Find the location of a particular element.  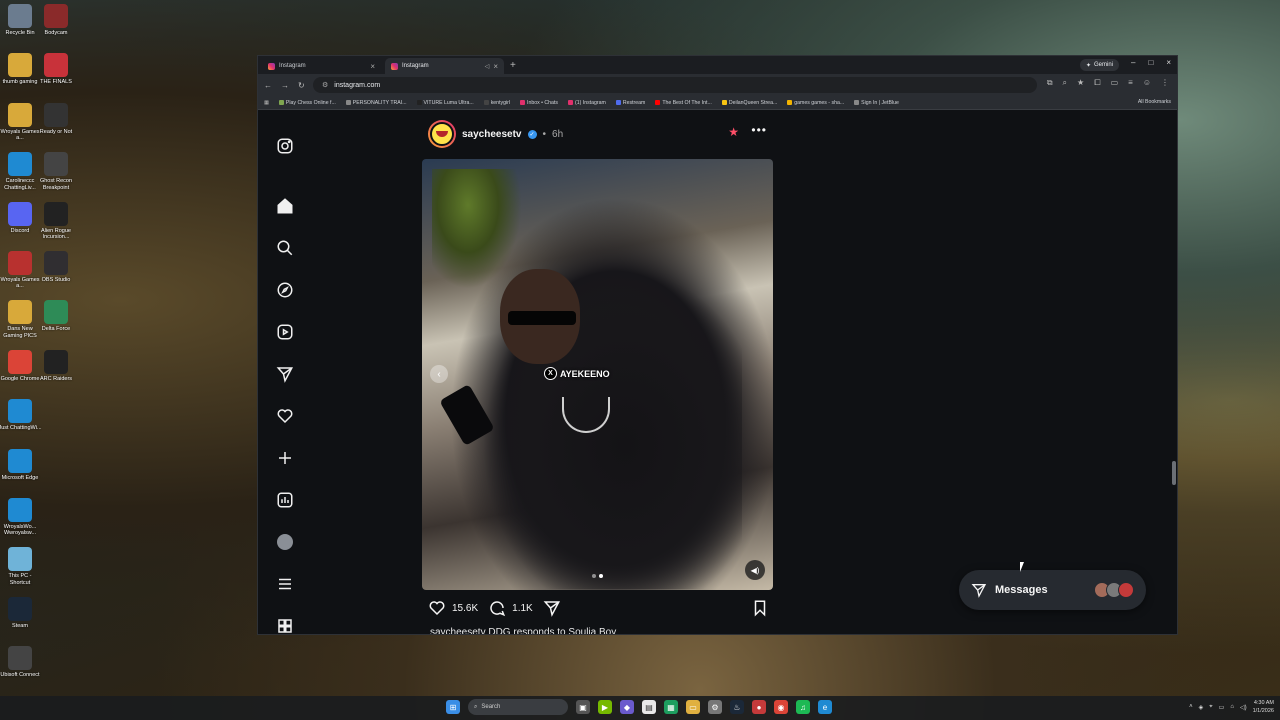

apps-icon: ▦ is located at coordinates (266, 103).